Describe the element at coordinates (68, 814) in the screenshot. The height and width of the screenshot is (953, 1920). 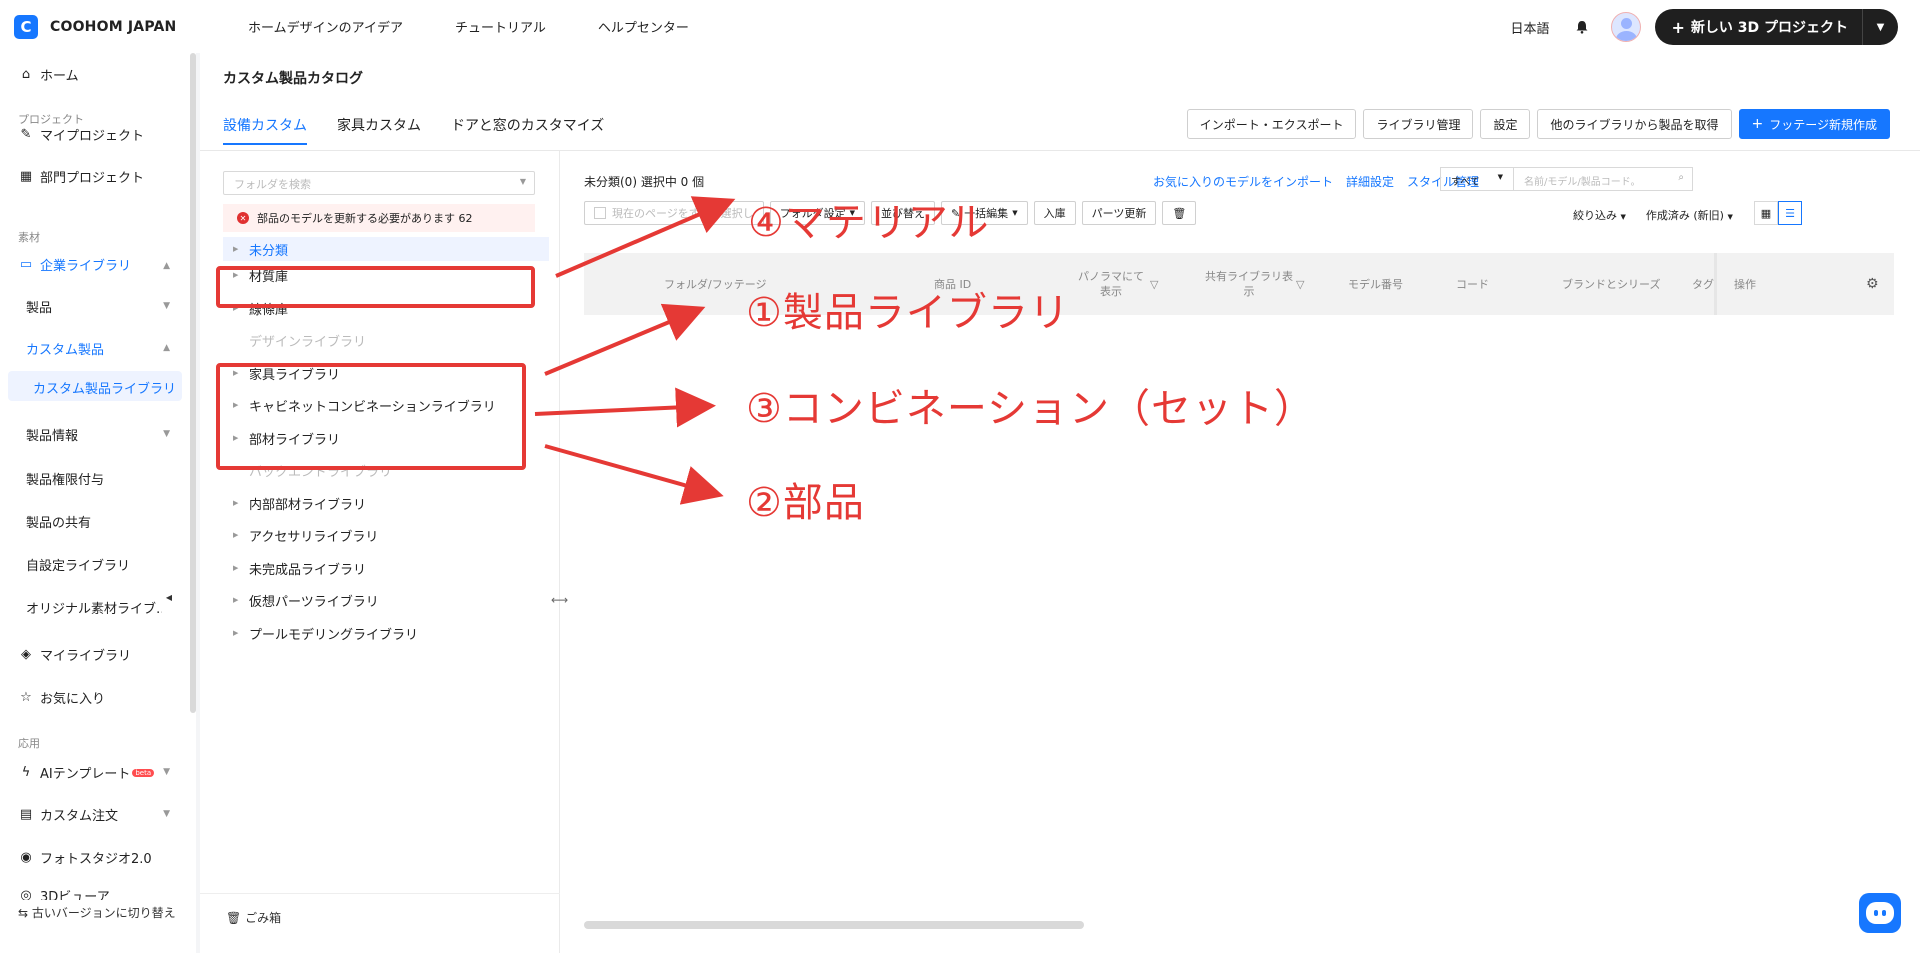
I see `sidebar-item-custom-order: ▤ カスタム注文` at that location.